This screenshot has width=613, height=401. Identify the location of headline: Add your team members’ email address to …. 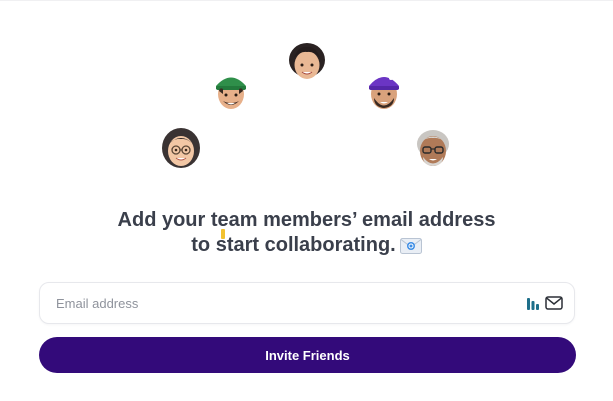
(306, 233).